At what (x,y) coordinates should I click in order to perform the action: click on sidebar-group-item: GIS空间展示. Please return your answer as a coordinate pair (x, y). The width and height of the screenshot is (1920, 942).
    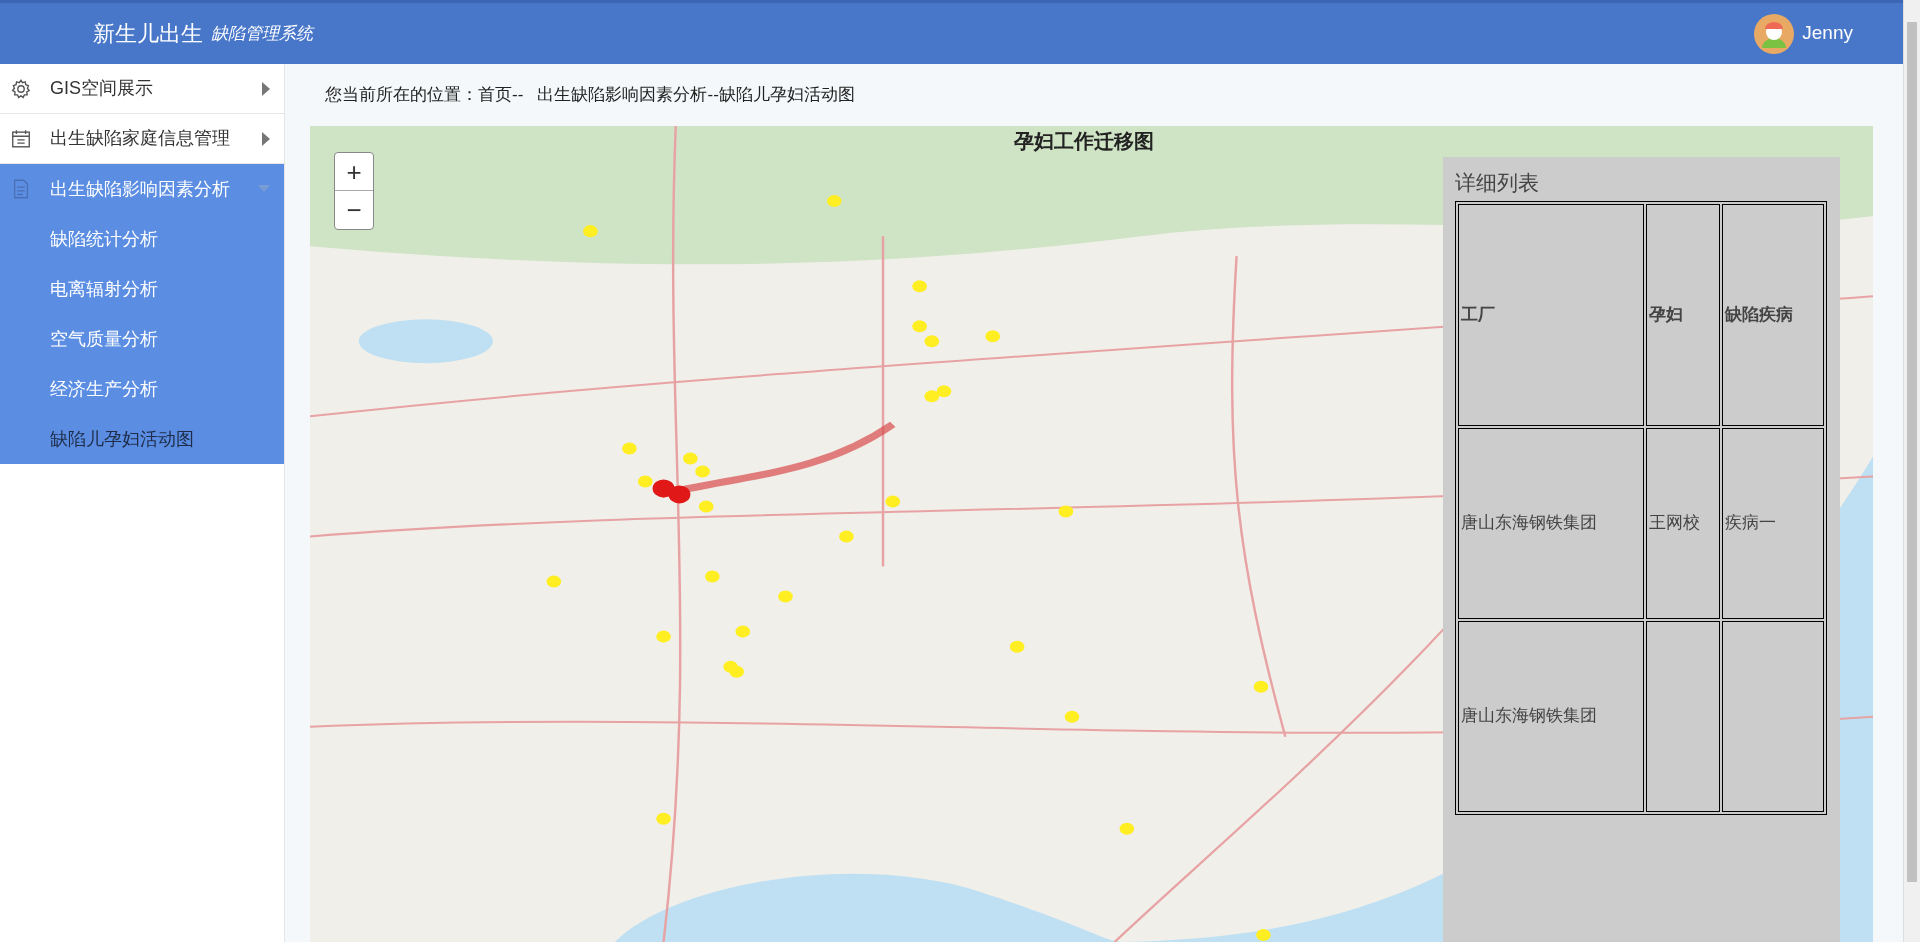
    Looking at the image, I should click on (142, 89).